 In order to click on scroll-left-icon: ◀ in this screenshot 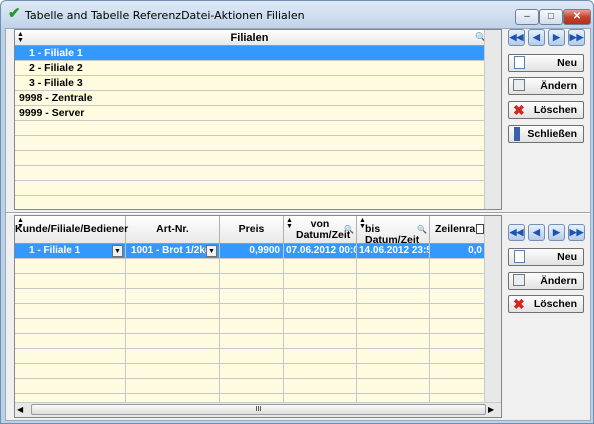, I will do `click(20, 409)`.